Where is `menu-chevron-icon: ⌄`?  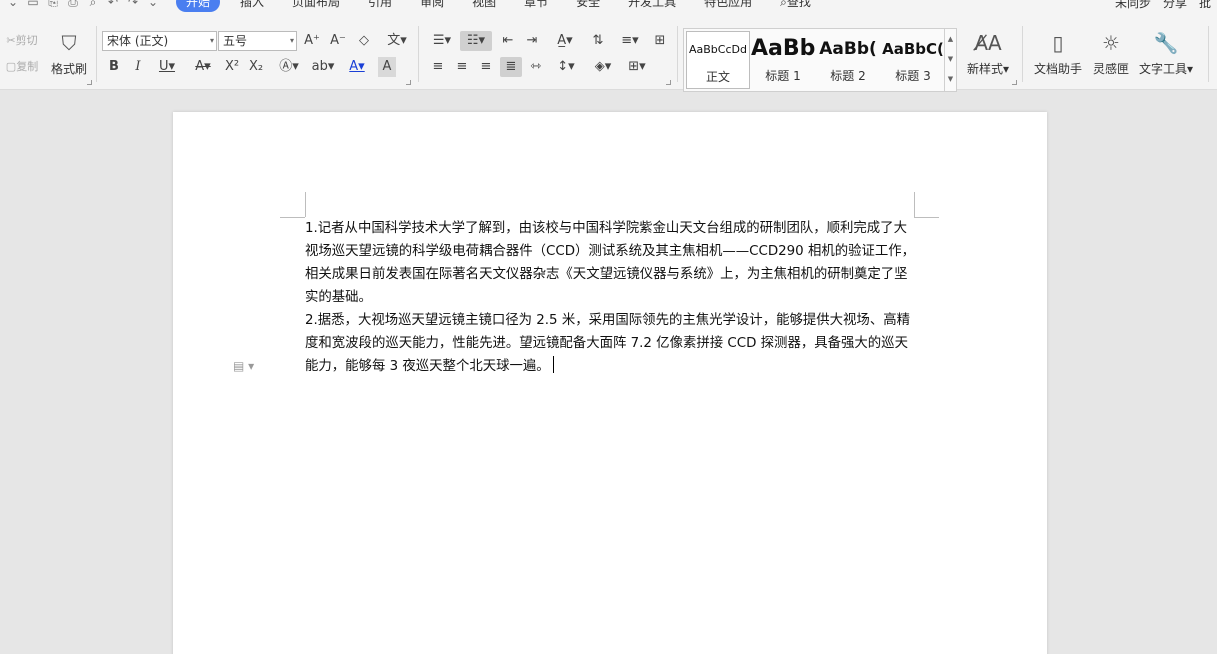 menu-chevron-icon: ⌄ is located at coordinates (13, 4).